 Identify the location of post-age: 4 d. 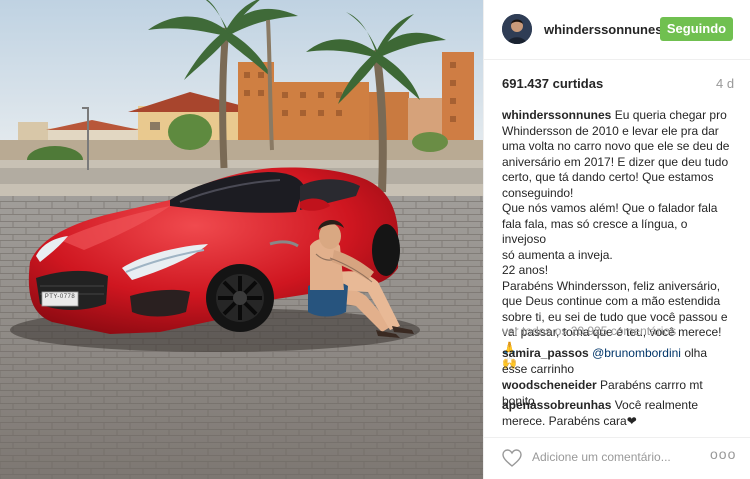
(725, 83).